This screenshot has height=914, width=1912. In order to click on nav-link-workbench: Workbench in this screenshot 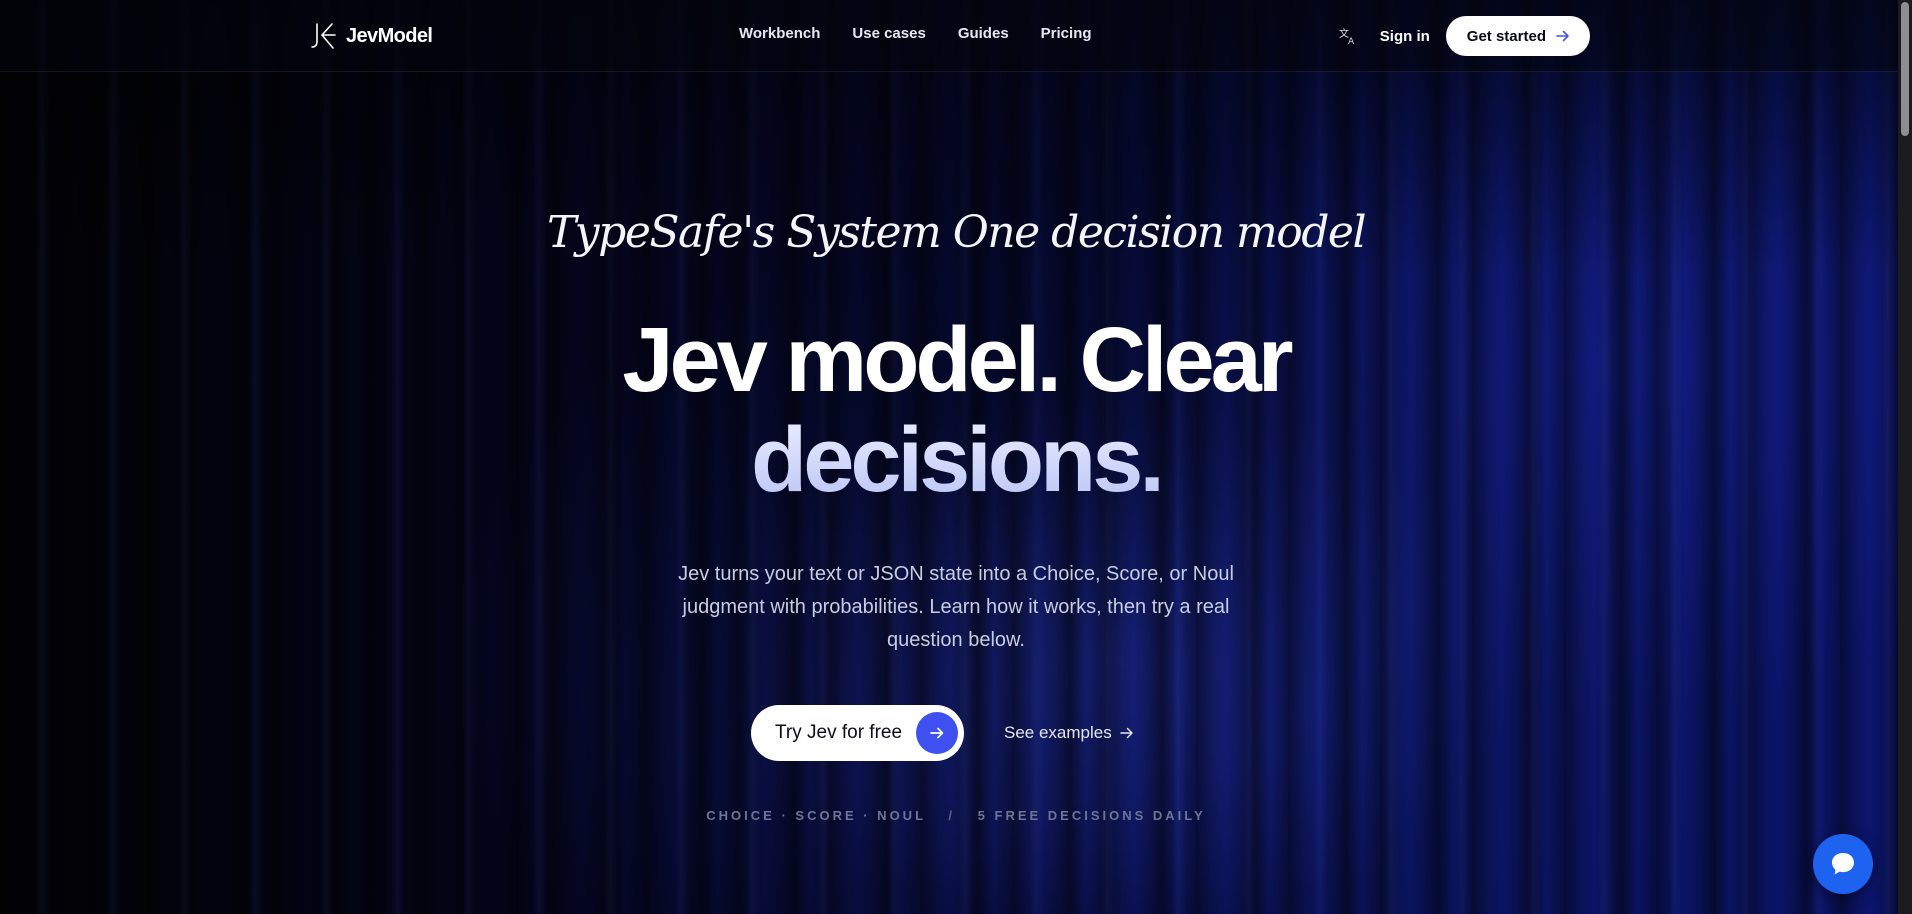, I will do `click(779, 33)`.